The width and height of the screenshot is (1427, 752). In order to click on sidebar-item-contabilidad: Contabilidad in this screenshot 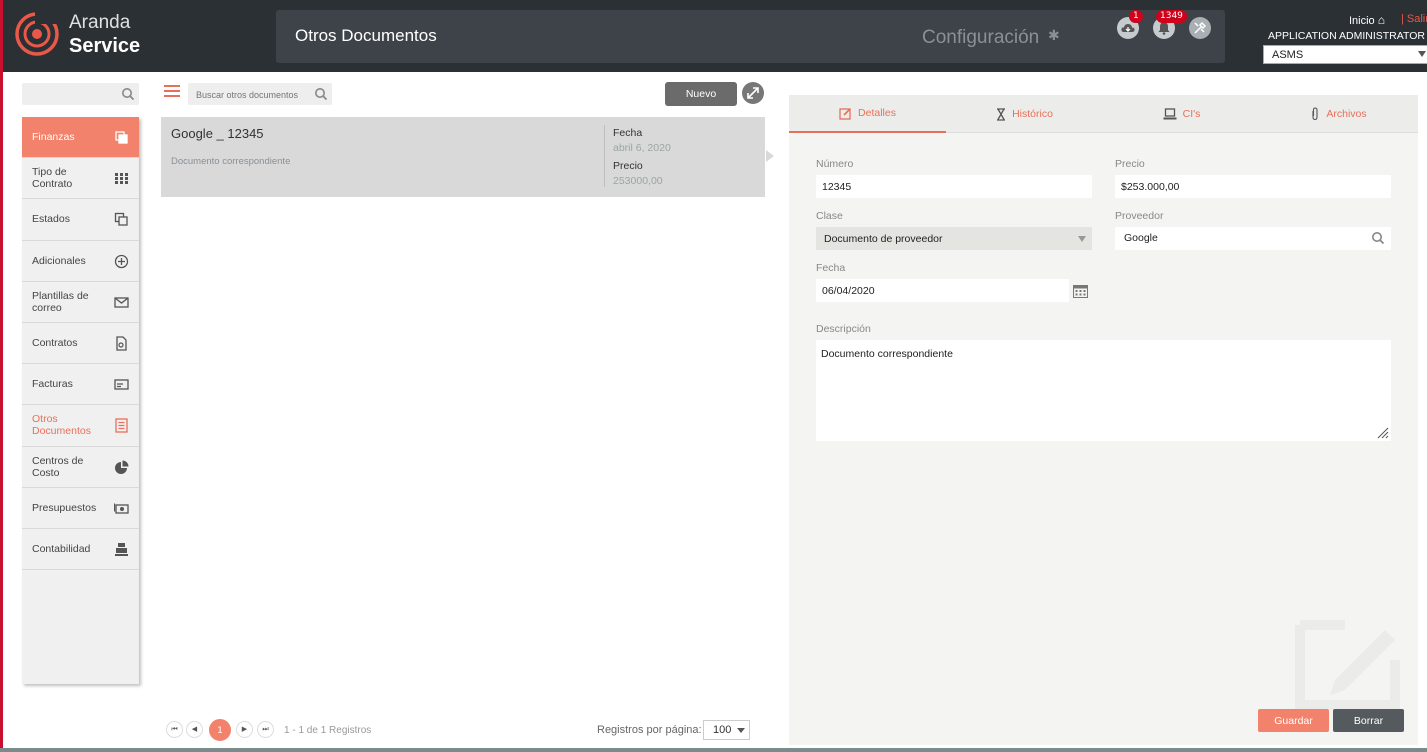, I will do `click(80, 550)`.